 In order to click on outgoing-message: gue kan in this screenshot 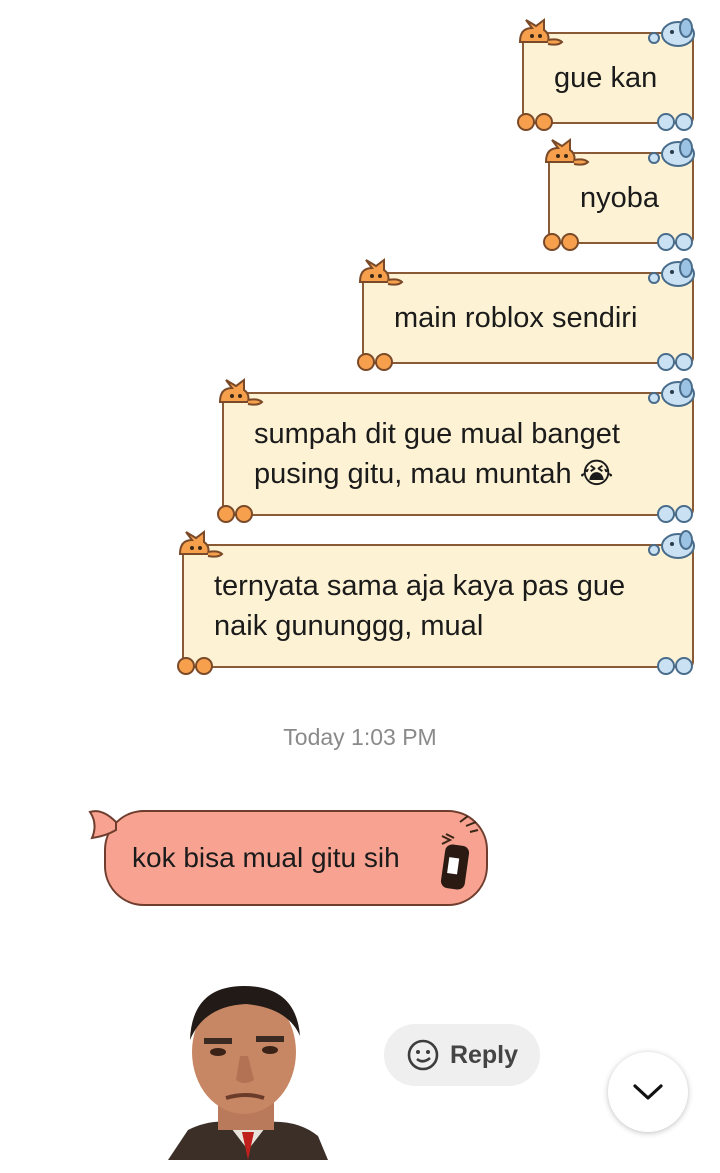, I will do `click(606, 74)`.